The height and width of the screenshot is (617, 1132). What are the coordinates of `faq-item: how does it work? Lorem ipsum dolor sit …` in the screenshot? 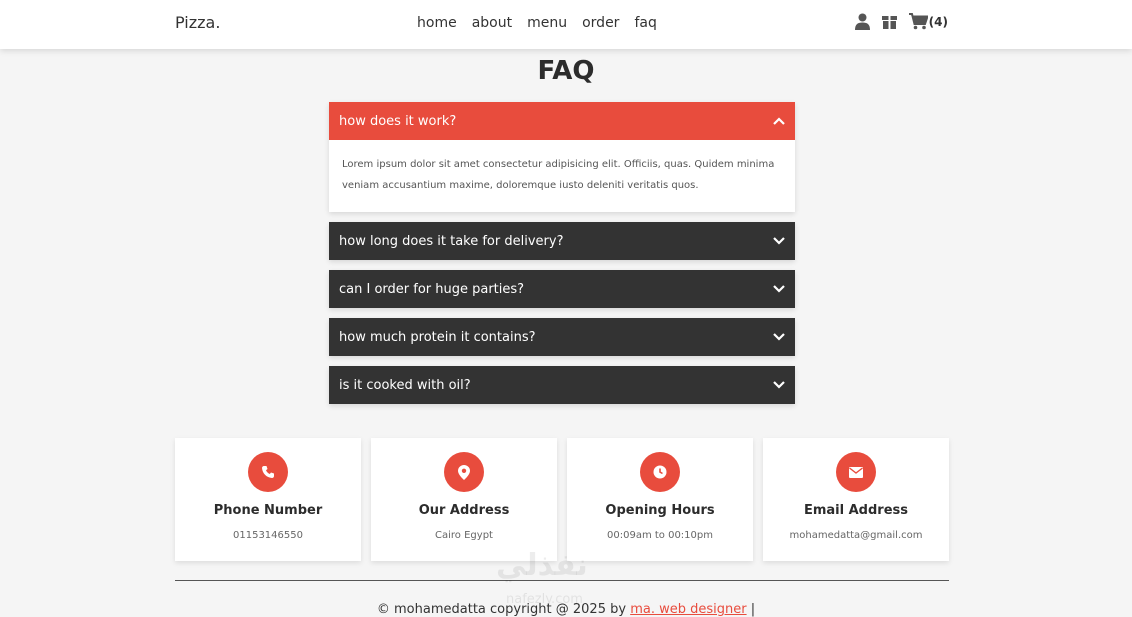 It's located at (562, 157).